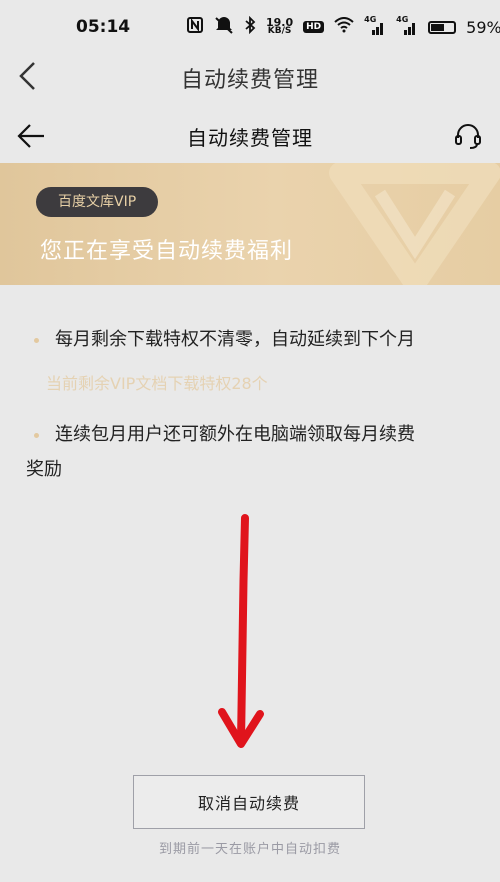 The width and height of the screenshot is (500, 882). I want to click on wifi-icon, so click(344, 27).